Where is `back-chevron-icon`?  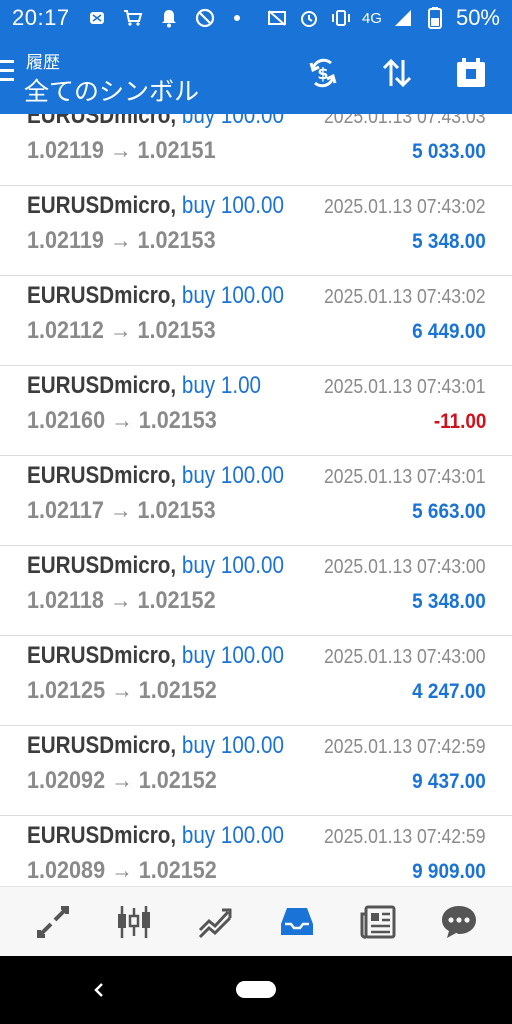 back-chevron-icon is located at coordinates (98, 990).